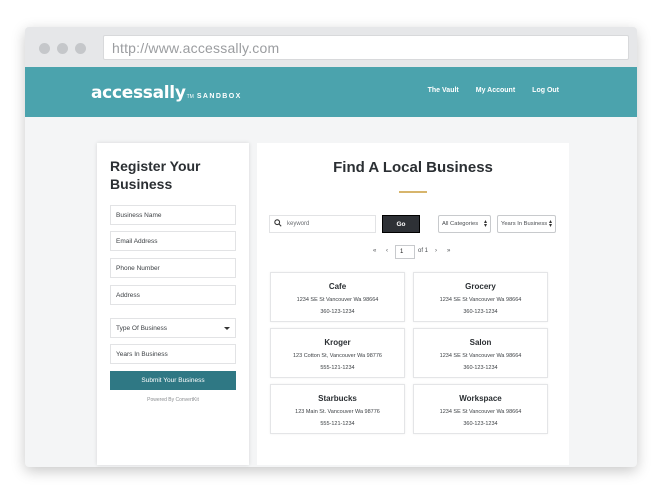  Describe the element at coordinates (219, 96) in the screenshot. I see `logo-subtitle: SANDBOX` at that location.